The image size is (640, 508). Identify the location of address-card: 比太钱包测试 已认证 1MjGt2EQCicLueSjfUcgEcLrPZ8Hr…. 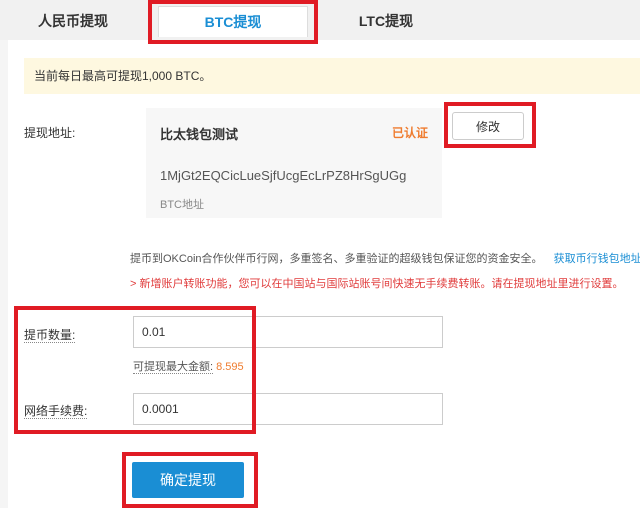
(294, 163).